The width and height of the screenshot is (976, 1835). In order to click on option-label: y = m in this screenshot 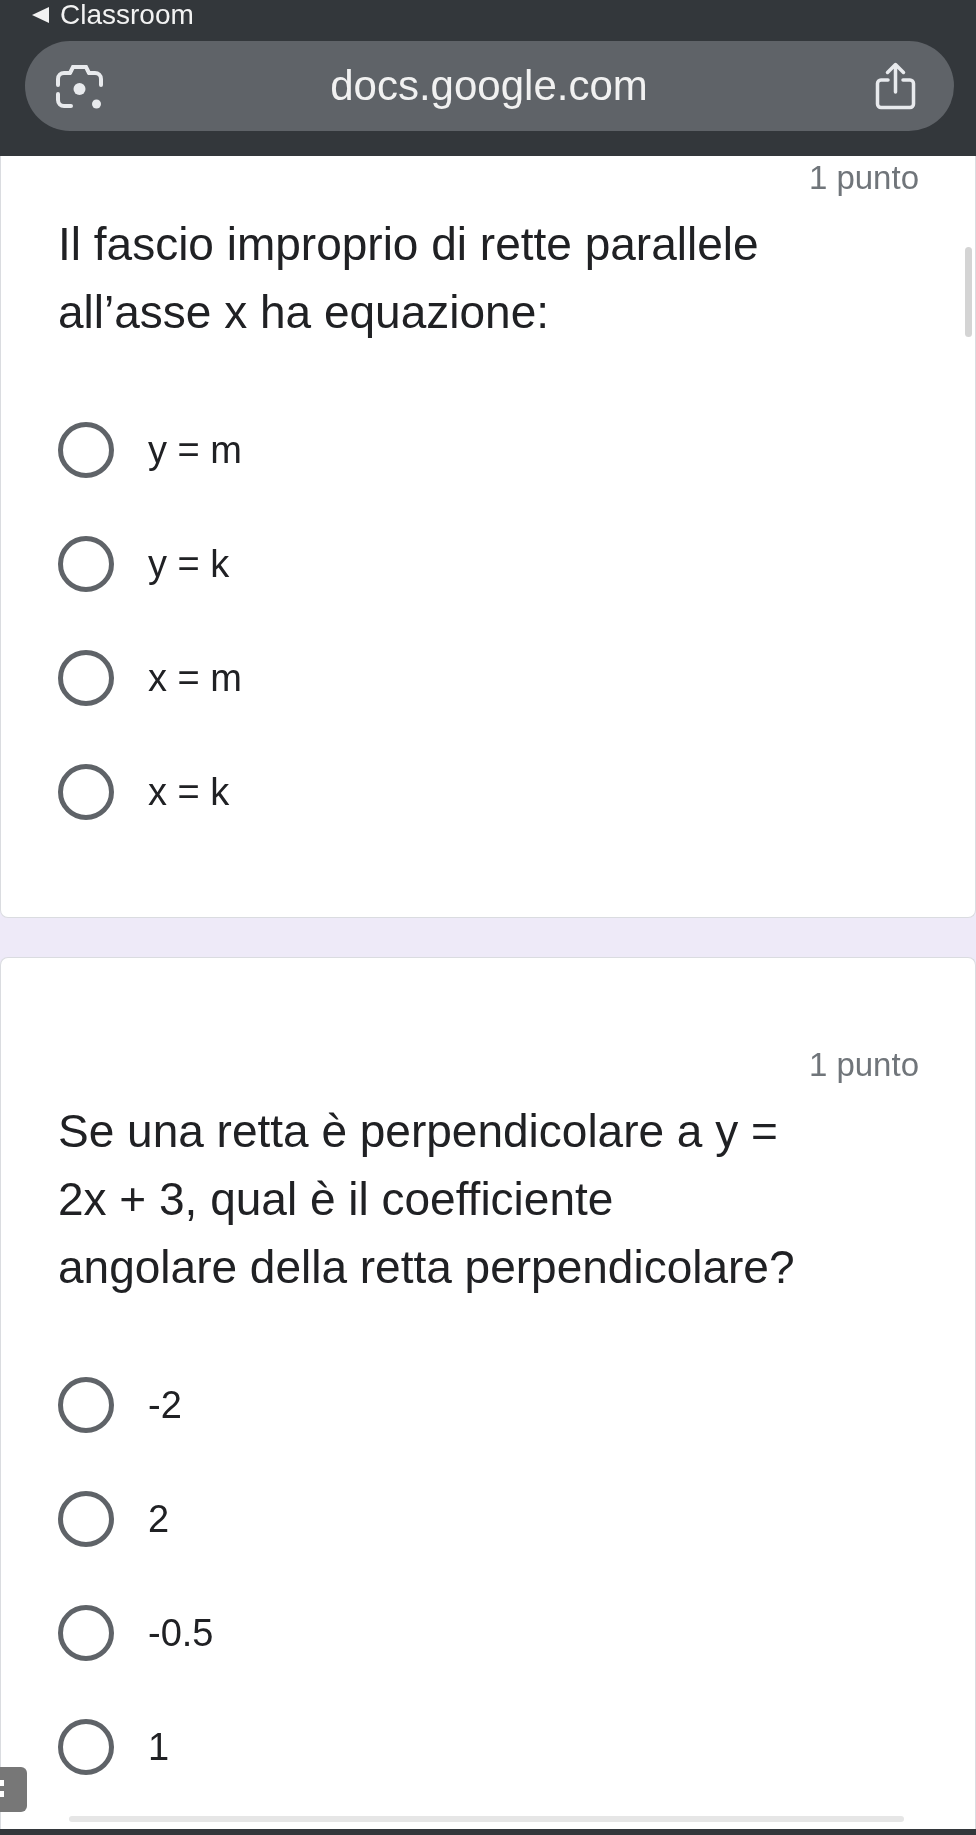, I will do `click(195, 450)`.